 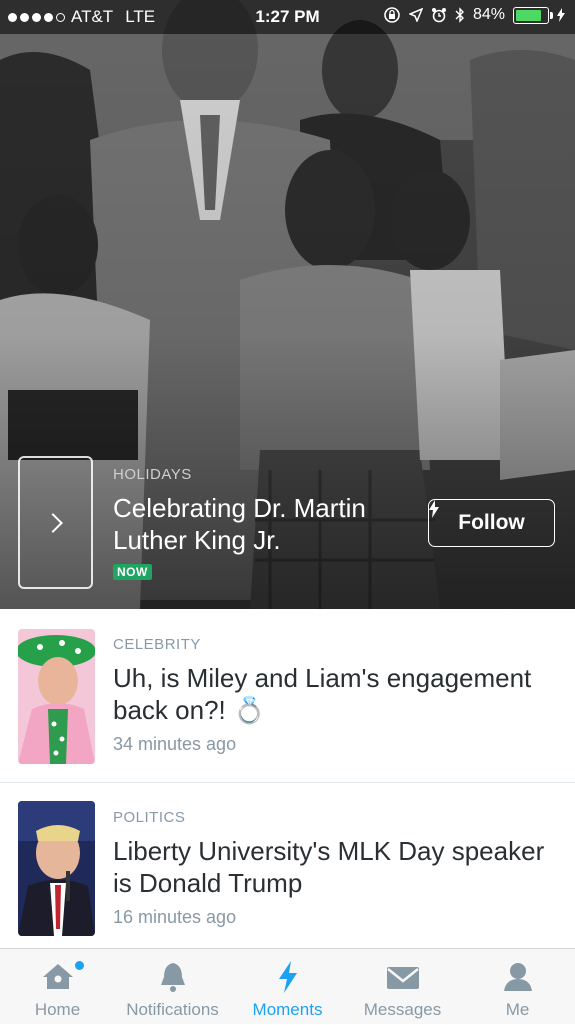 I want to click on follow-button: Follow, so click(x=491, y=523).